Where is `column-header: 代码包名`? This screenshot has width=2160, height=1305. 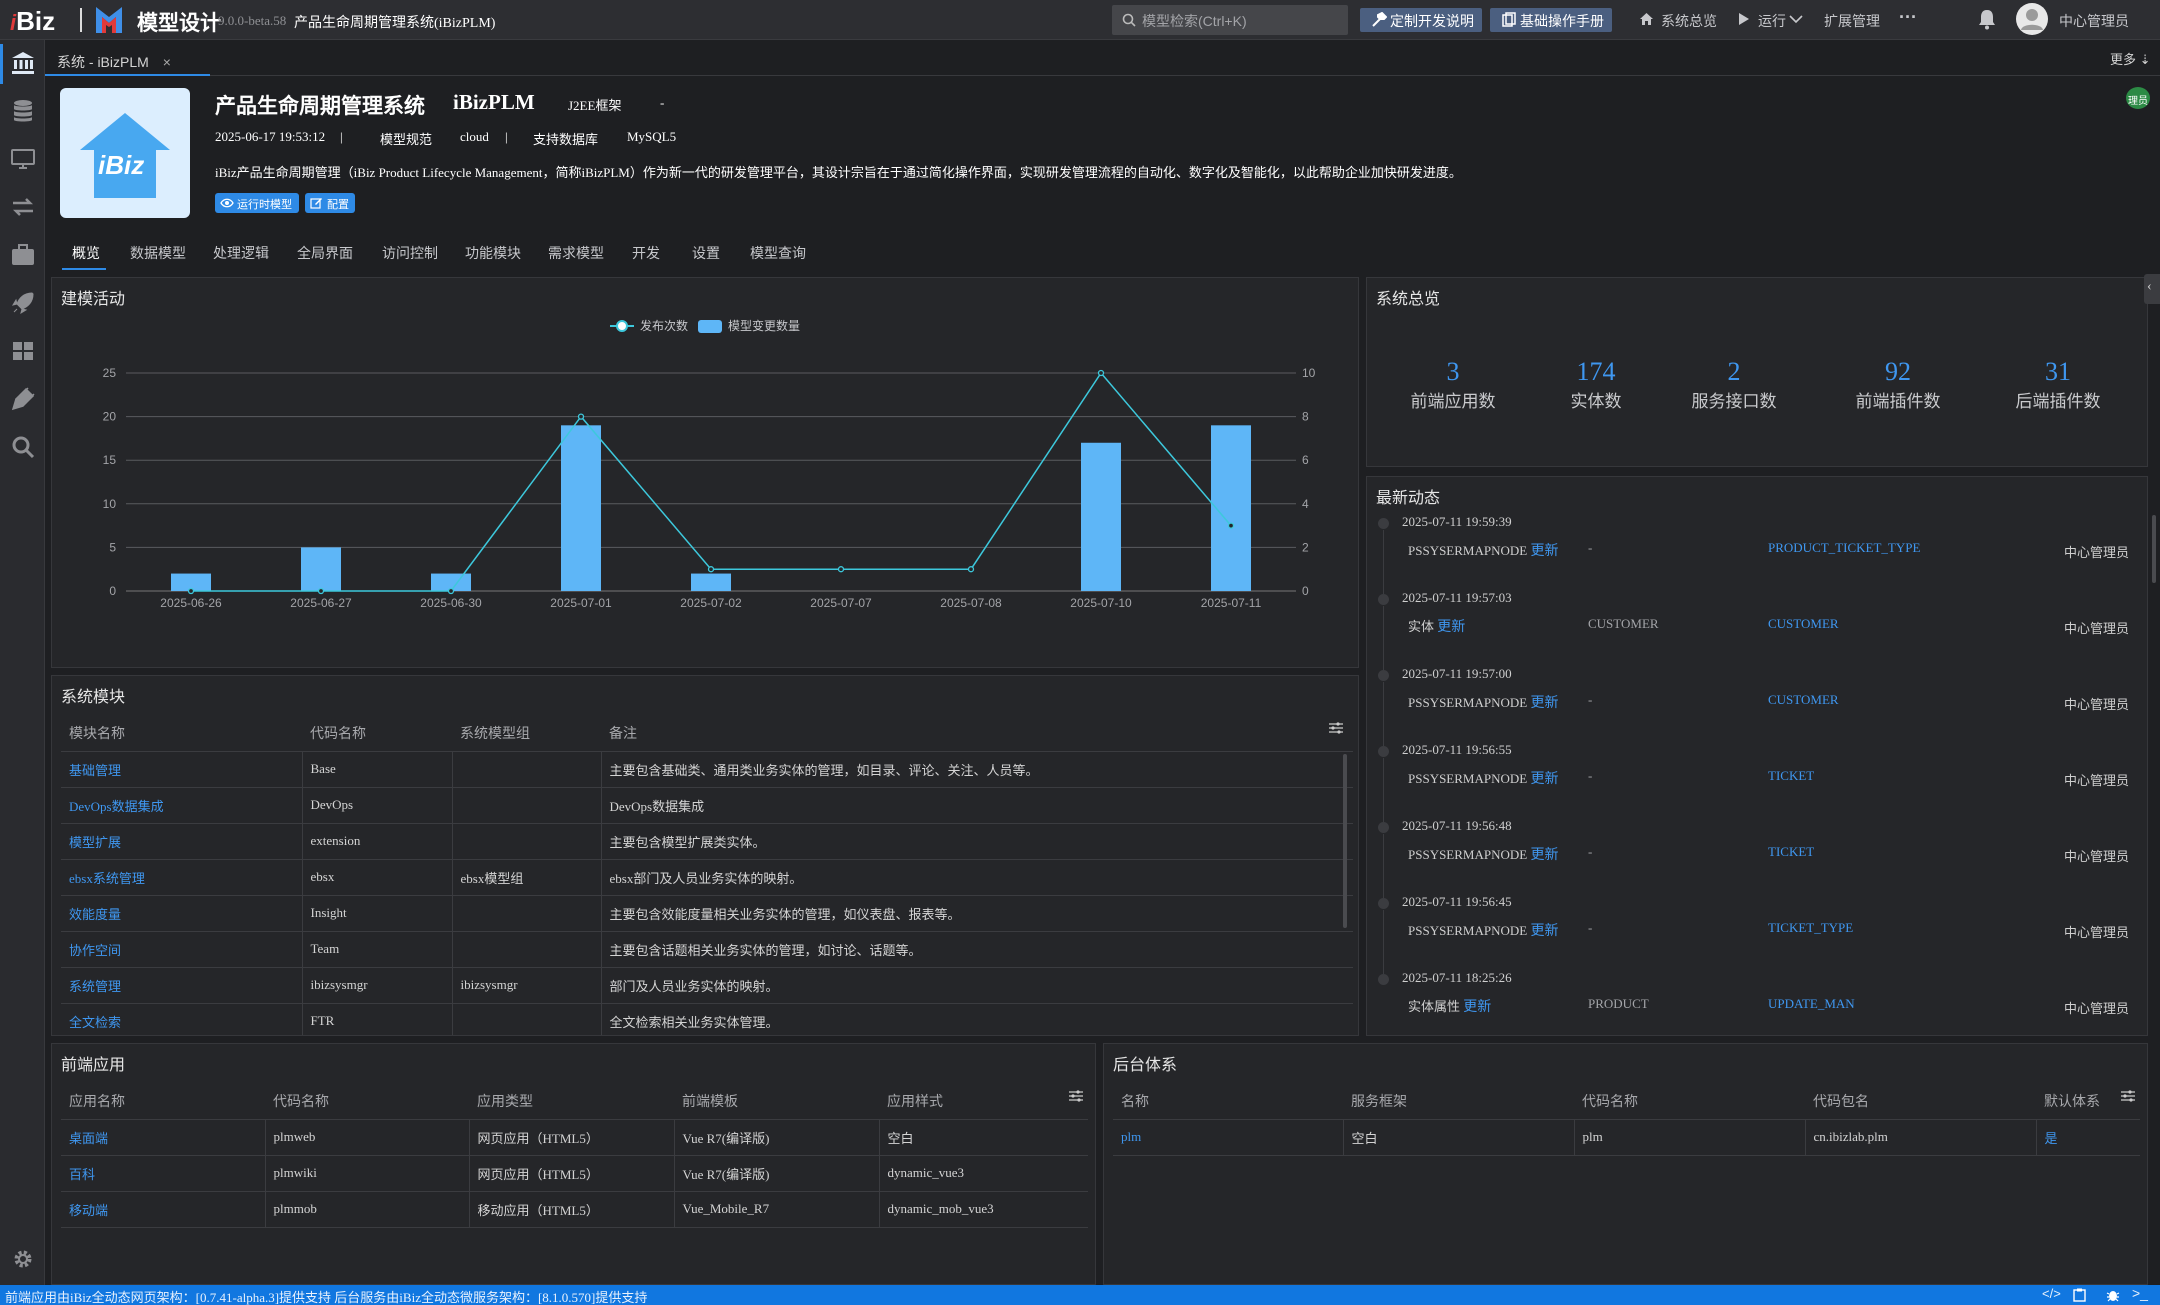
column-header: 代码包名 is located at coordinates (1920, 1101).